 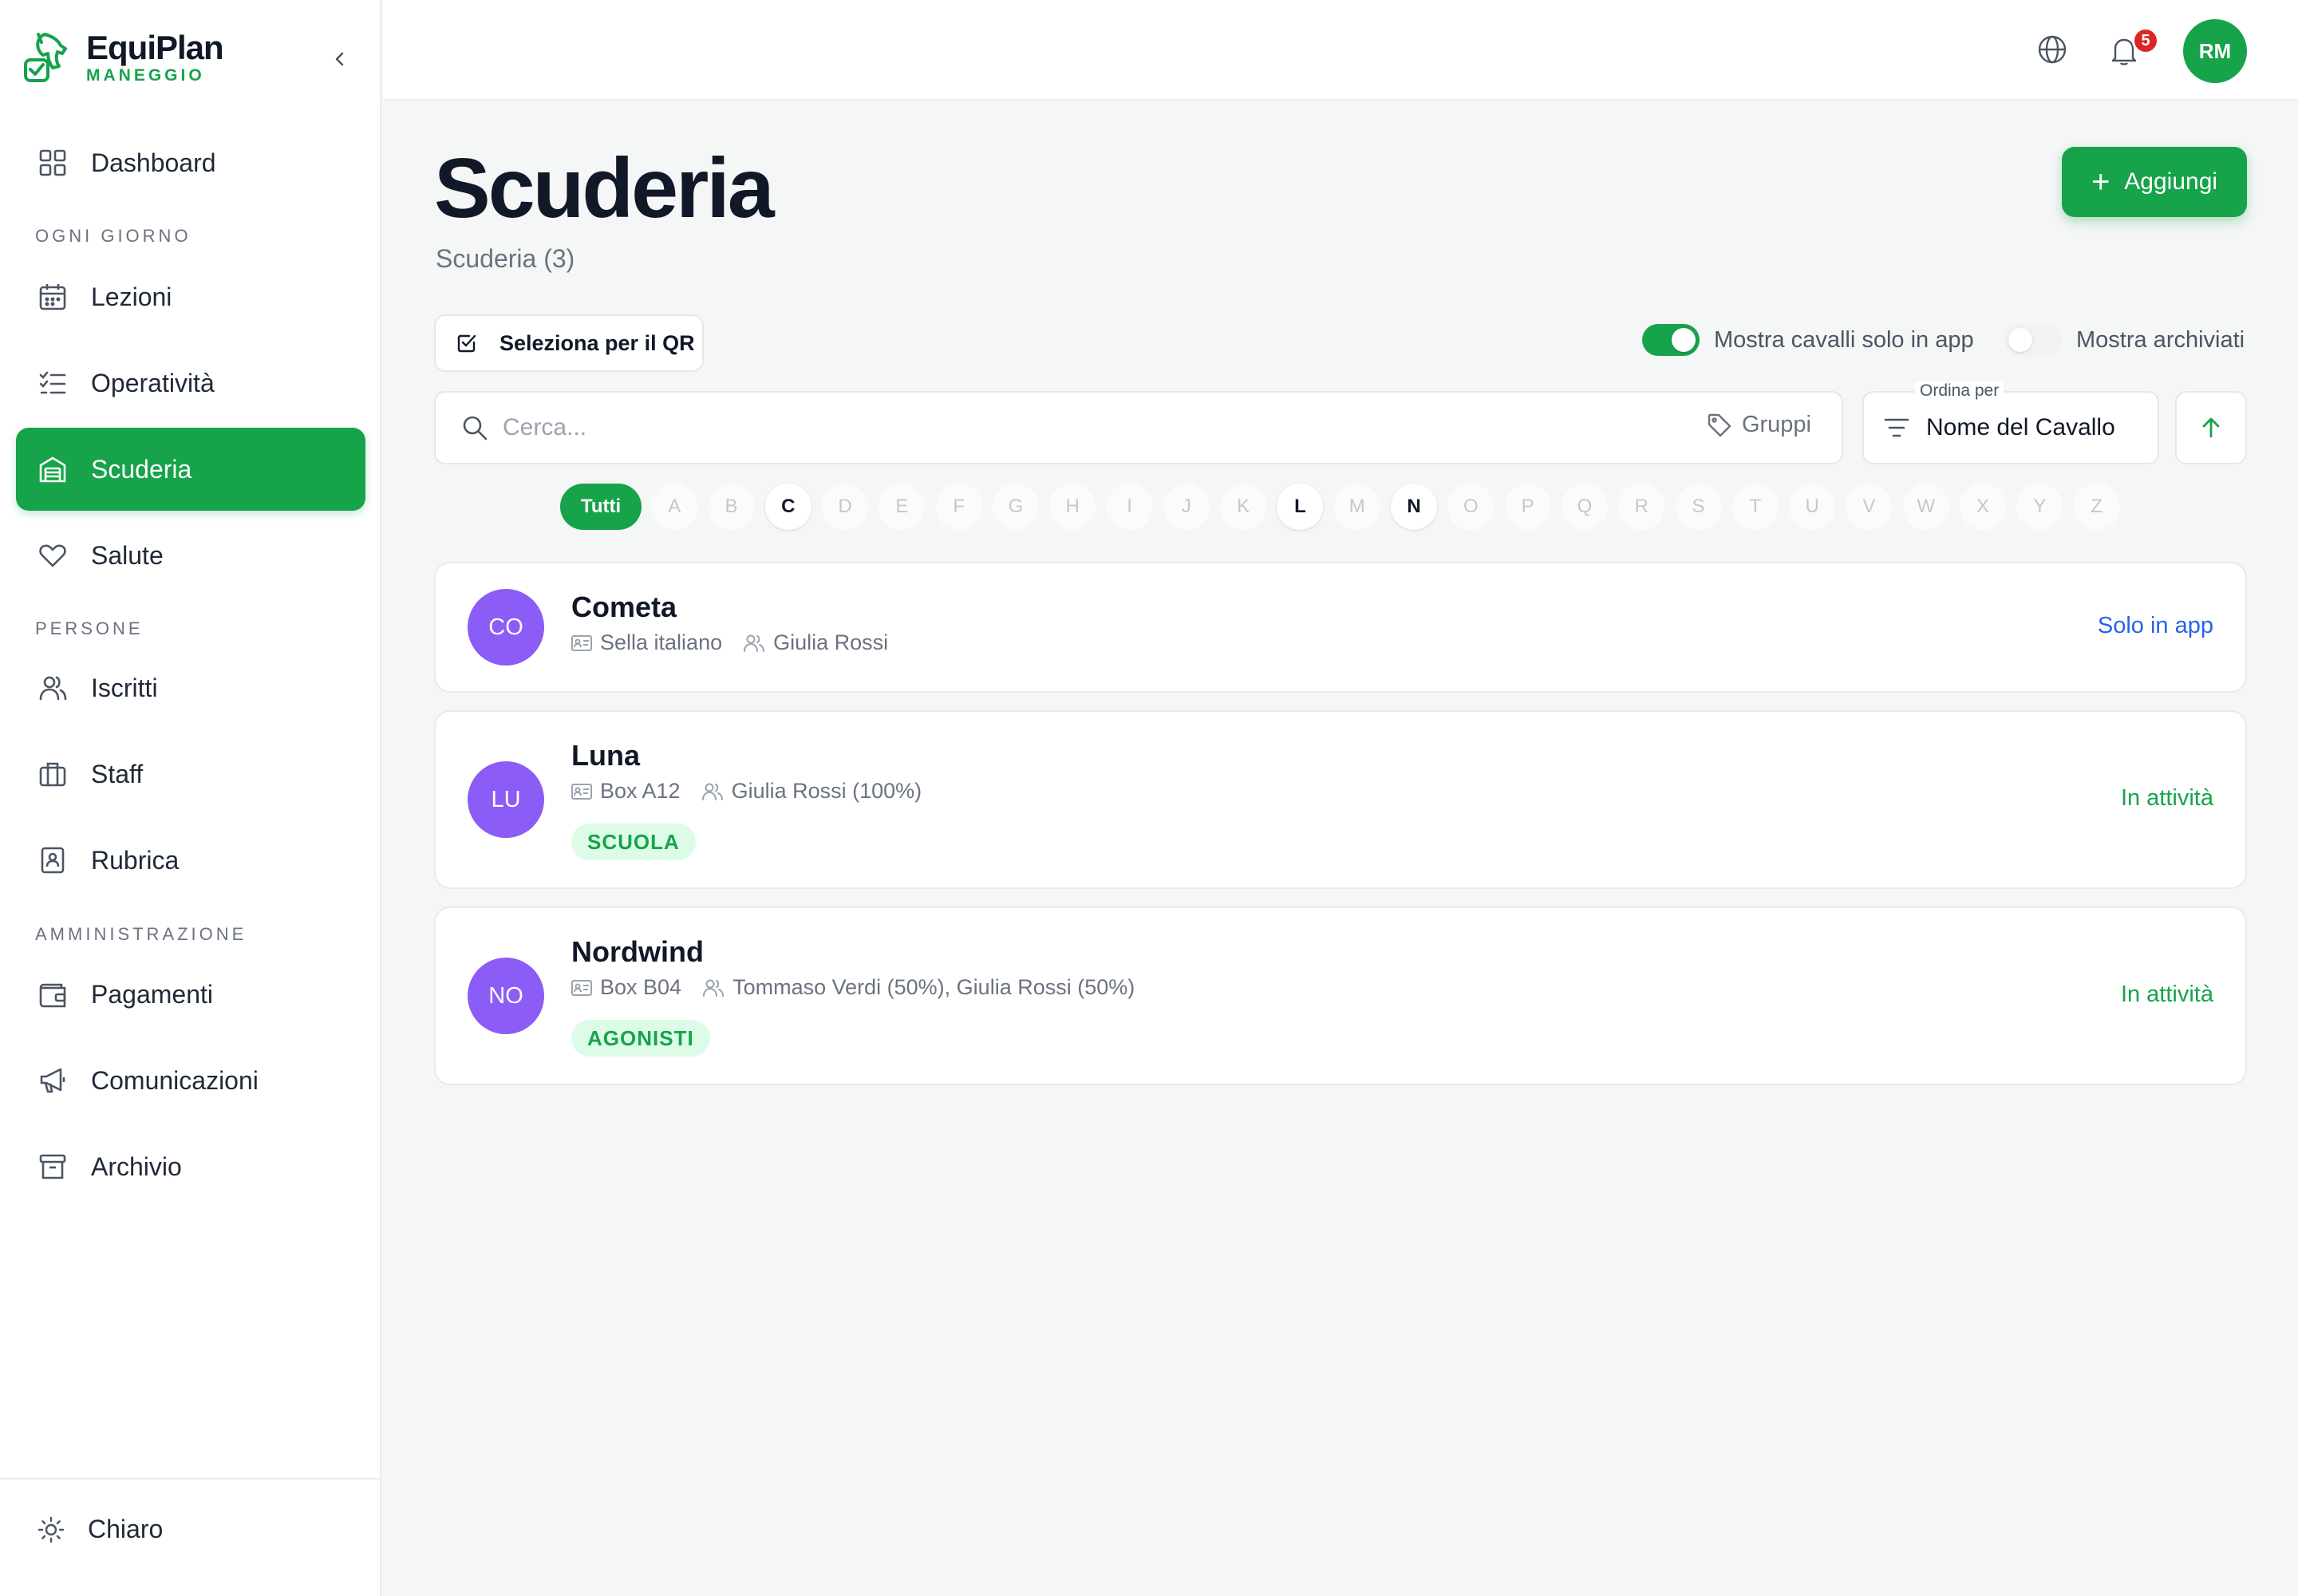 I want to click on theme-label: Chiaro, so click(x=126, y=1529).